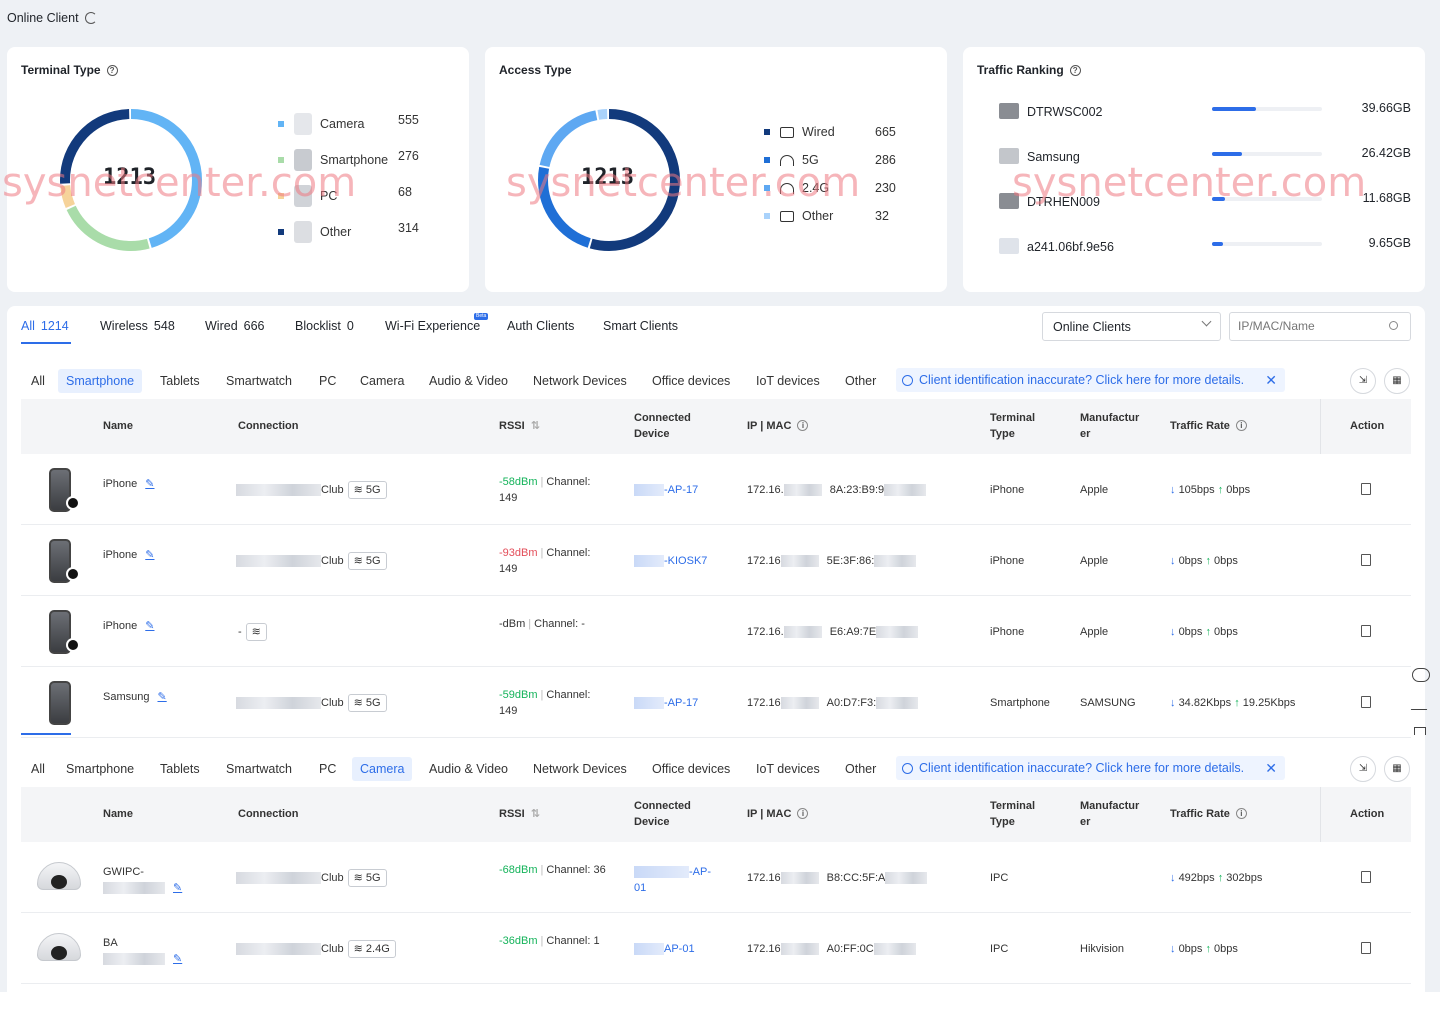 The height and width of the screenshot is (1019, 1440). Describe the element at coordinates (45, 326) in the screenshot. I see `tab-all: All 1214` at that location.